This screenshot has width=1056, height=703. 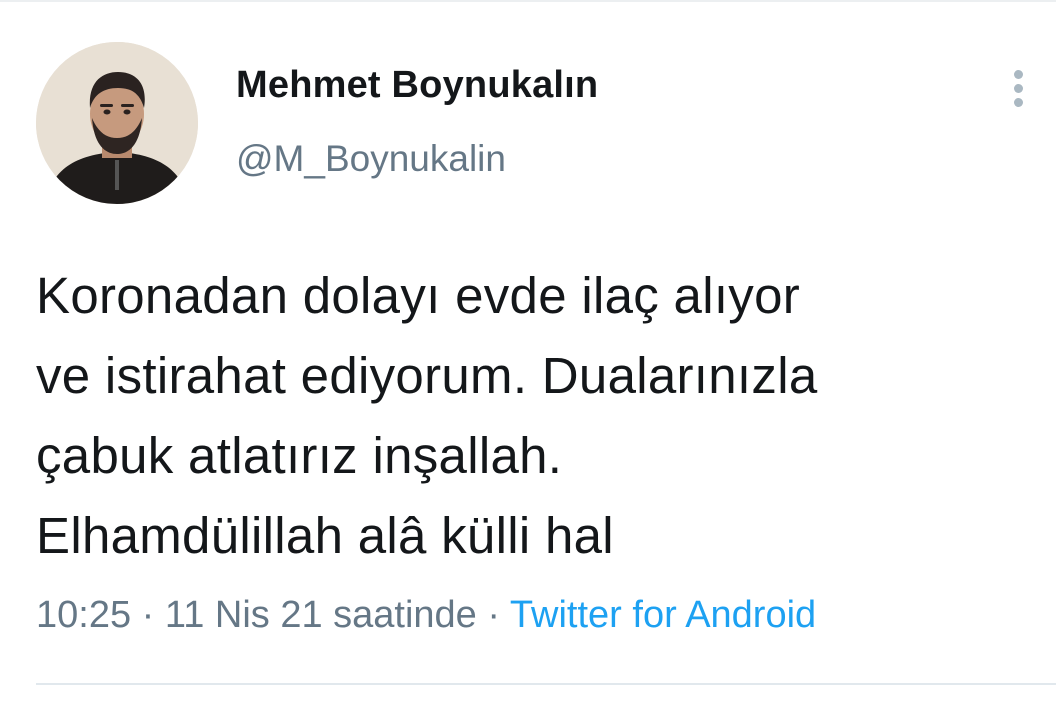 I want to click on bottom-divider, so click(x=546, y=684).